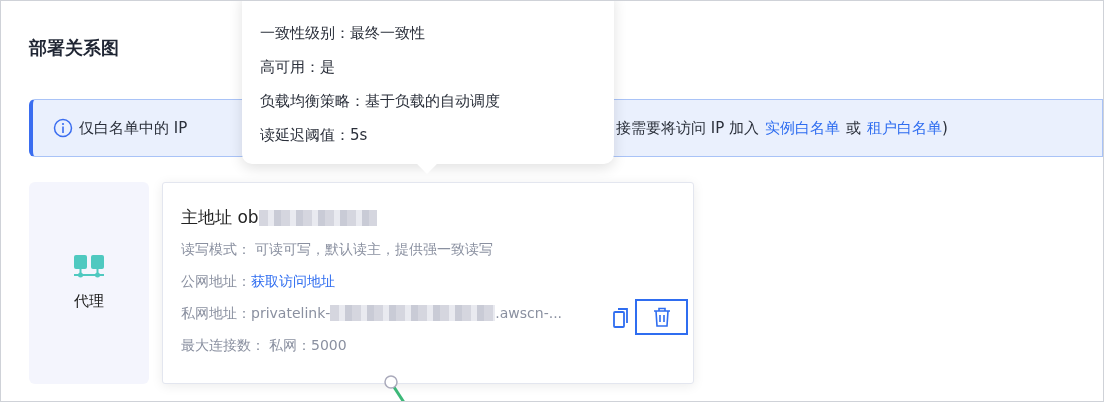  I want to click on delete-icon, so click(661, 317).